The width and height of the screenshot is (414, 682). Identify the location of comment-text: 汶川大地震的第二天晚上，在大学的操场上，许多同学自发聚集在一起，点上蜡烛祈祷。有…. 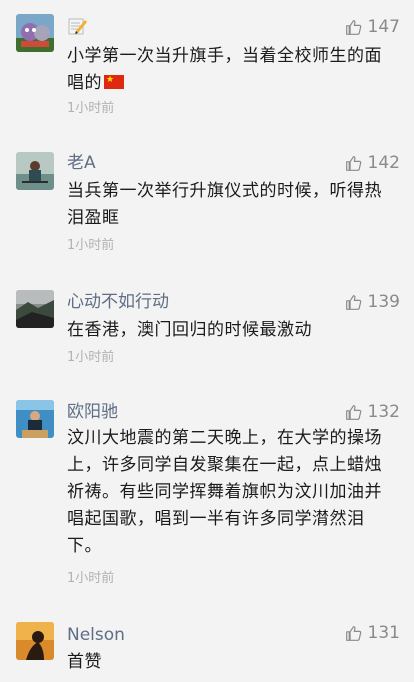
(224, 492).